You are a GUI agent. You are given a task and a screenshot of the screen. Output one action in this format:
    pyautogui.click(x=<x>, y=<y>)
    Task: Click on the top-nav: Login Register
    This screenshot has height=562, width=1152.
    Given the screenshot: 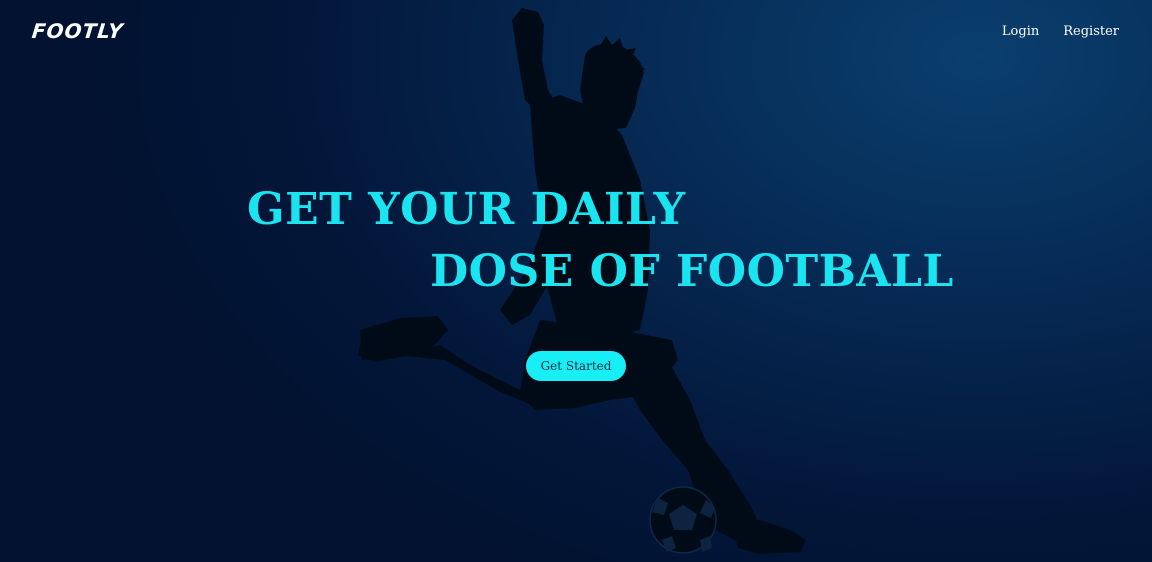 What is the action you would take?
    pyautogui.click(x=1060, y=31)
    